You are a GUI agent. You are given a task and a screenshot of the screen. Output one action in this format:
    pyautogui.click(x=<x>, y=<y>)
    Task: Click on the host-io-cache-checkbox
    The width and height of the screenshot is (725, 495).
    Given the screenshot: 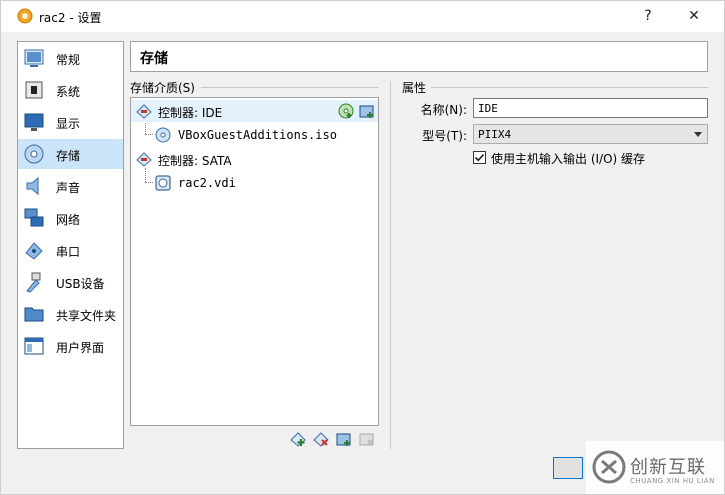 What is the action you would take?
    pyautogui.click(x=479, y=157)
    